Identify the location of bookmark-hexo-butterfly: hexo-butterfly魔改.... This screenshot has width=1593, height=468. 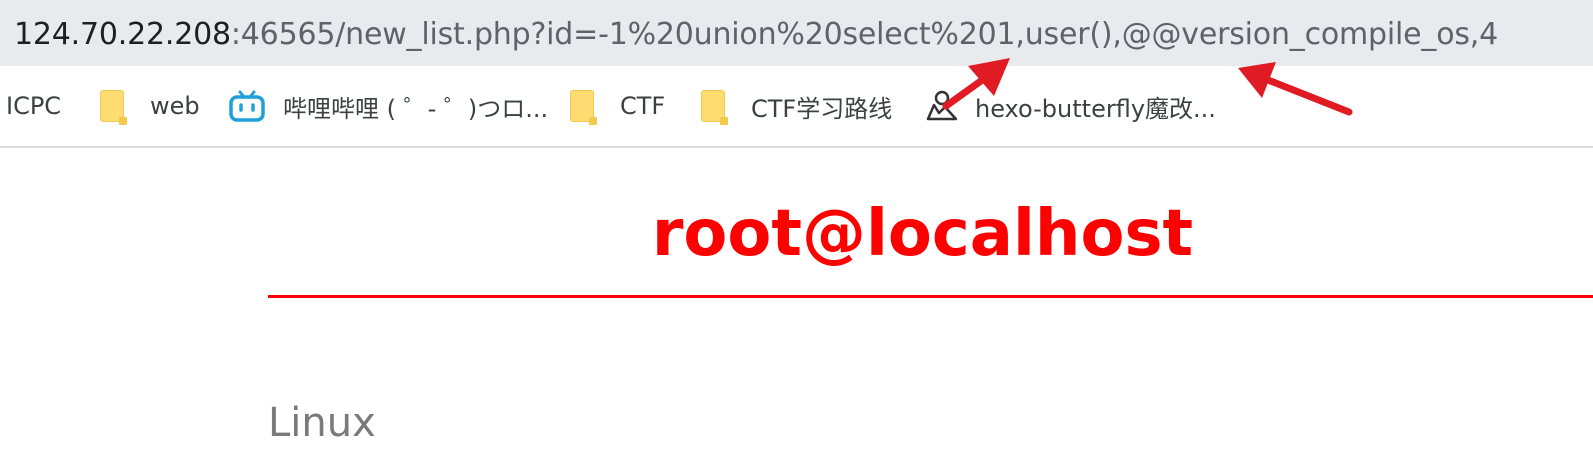
(1070, 106).